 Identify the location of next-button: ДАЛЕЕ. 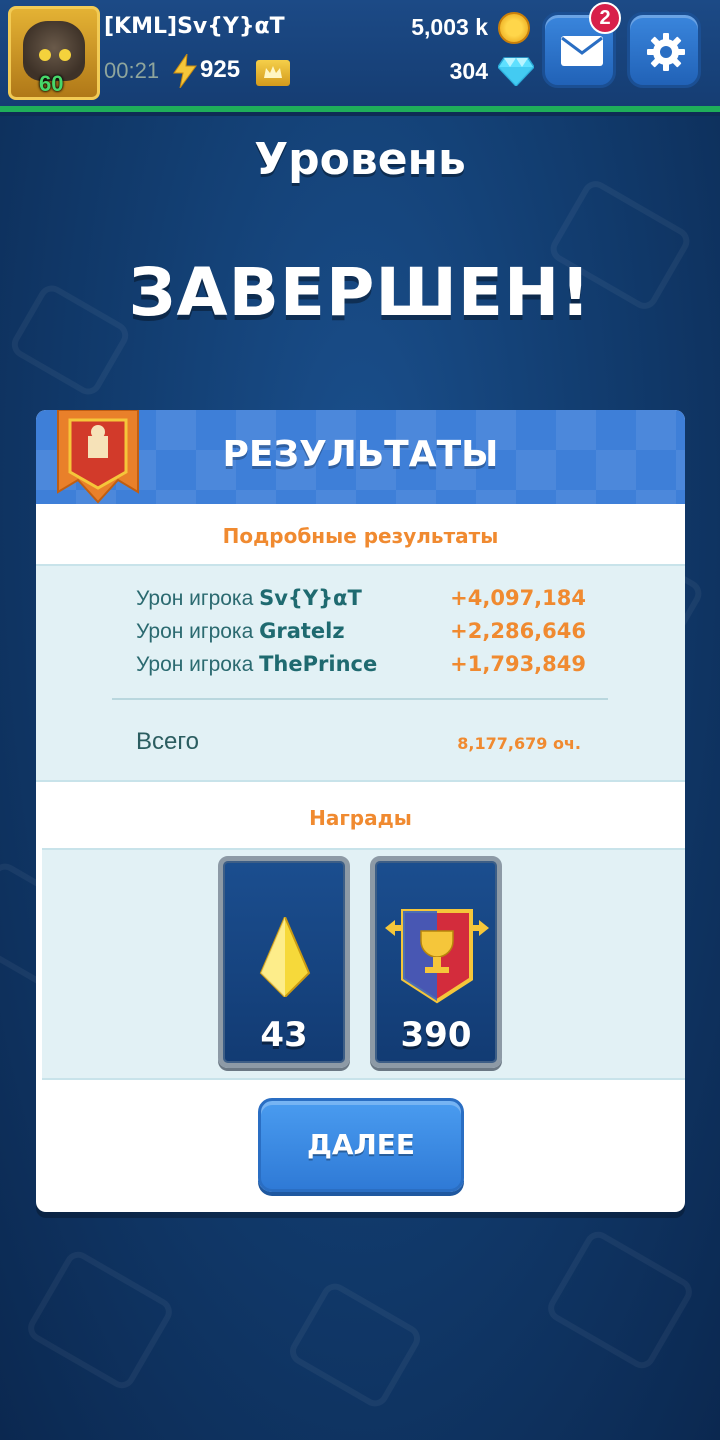
(361, 1145).